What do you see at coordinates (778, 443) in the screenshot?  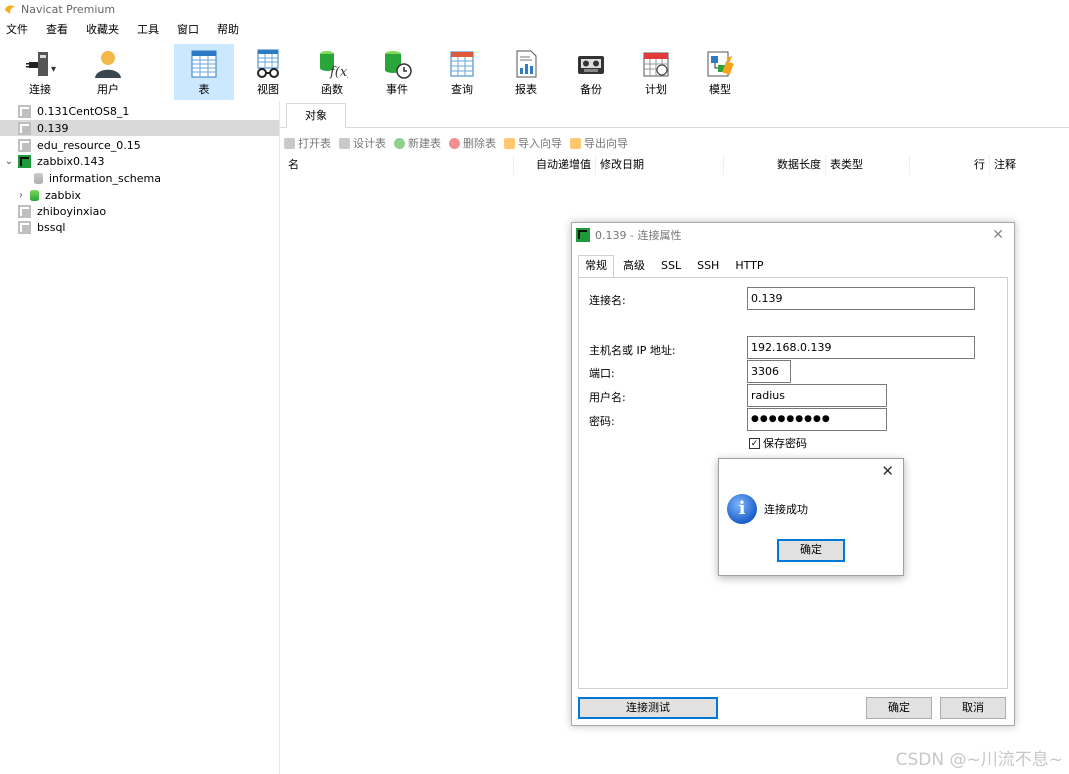 I see `save-password-checkbox: ✓ 保存密码` at bounding box center [778, 443].